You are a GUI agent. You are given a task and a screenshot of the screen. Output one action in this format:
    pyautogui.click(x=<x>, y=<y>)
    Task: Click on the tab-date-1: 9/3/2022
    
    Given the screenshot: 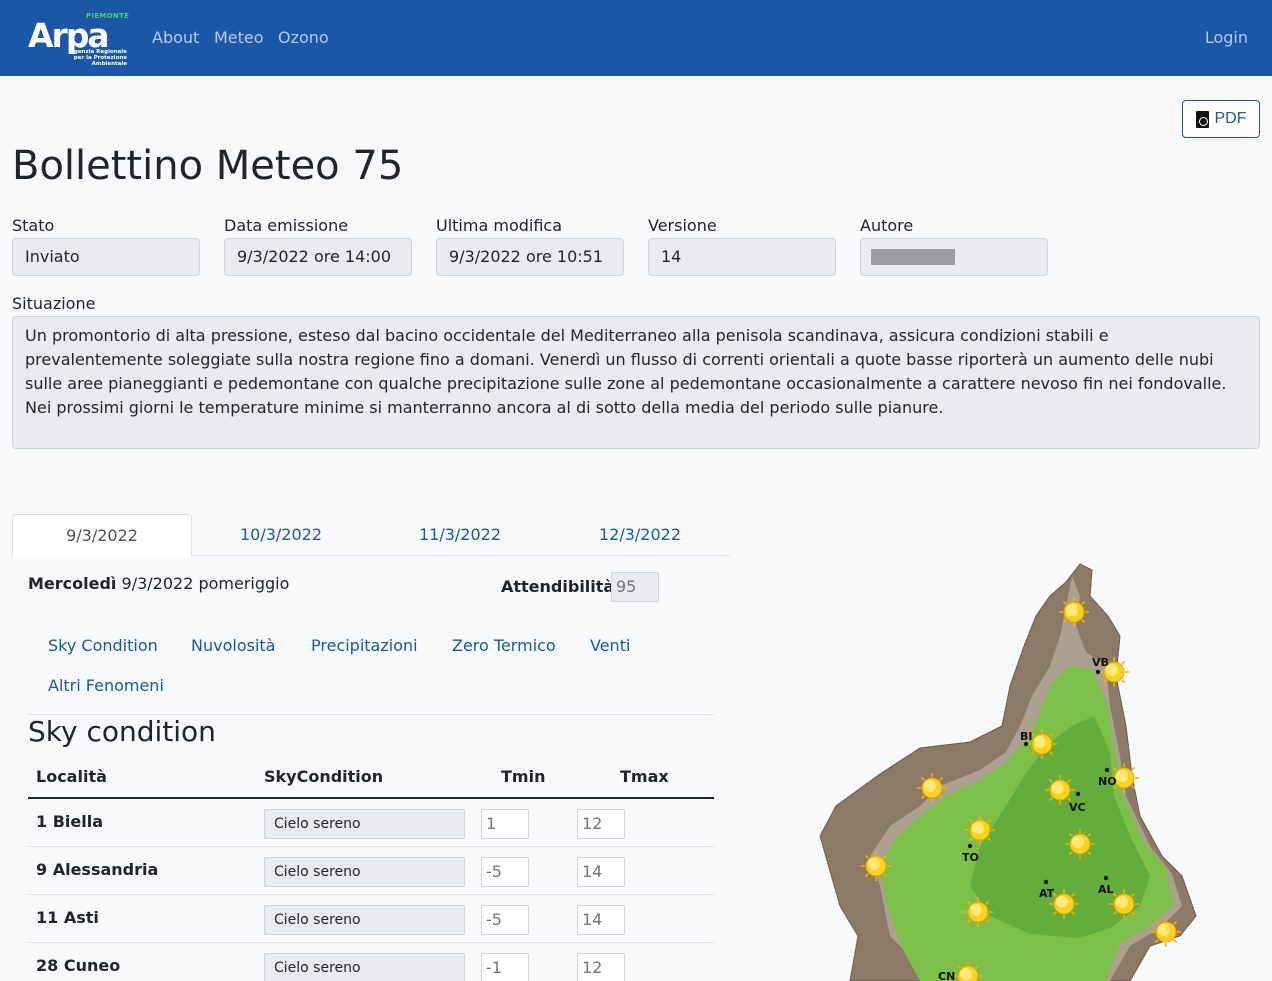 What is the action you would take?
    pyautogui.click(x=102, y=535)
    